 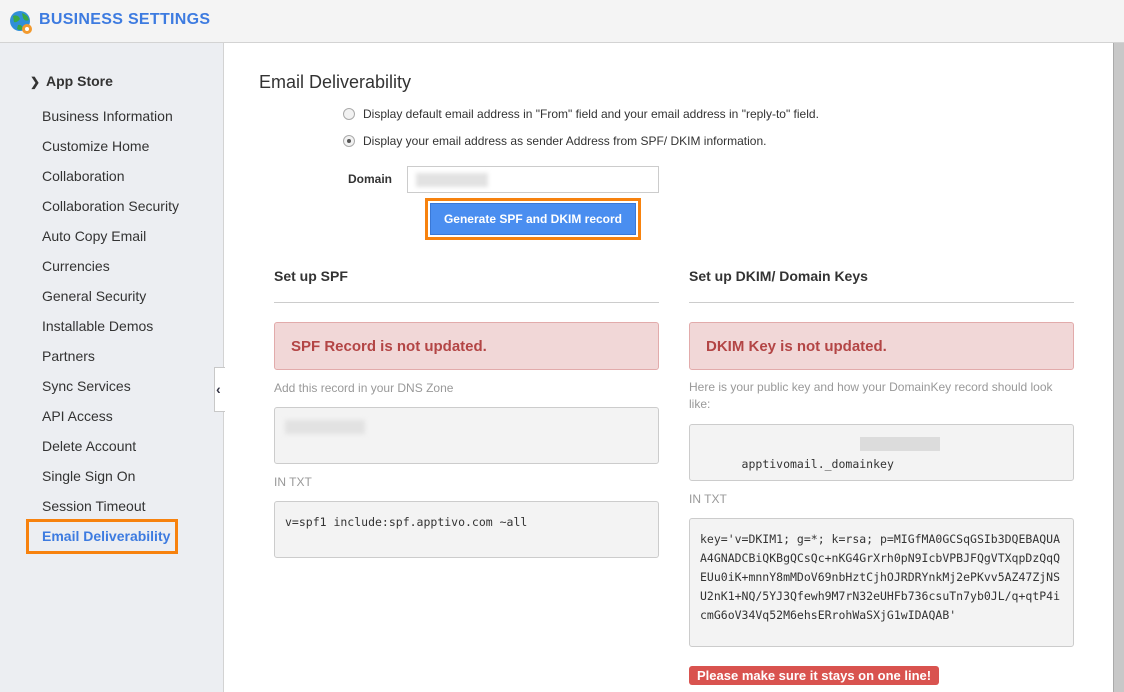 What do you see at coordinates (370, 179) in the screenshot?
I see `domain-label: Domain` at bounding box center [370, 179].